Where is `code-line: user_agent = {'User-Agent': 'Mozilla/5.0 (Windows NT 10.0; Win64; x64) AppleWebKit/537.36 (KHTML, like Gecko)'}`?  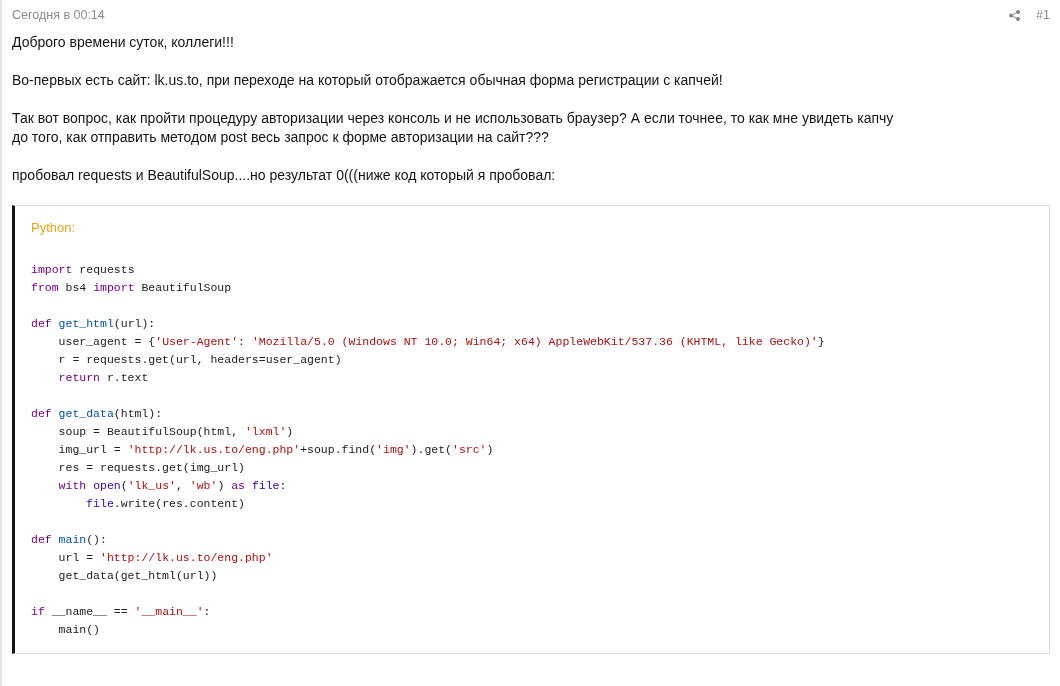
code-line: user_agent = {'User-Agent': 'Mozilla/5.0 (Windows NT 10.0; Win64; x64) AppleWebKit/537.36 (KHTML, like Gecko)'} is located at coordinates (441, 342).